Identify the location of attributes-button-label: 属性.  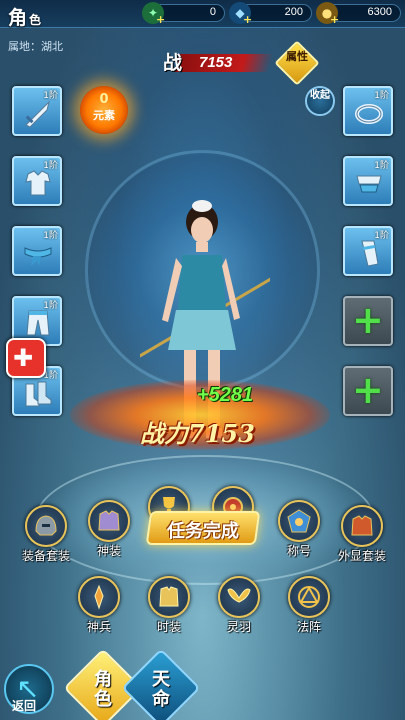
(297, 56).